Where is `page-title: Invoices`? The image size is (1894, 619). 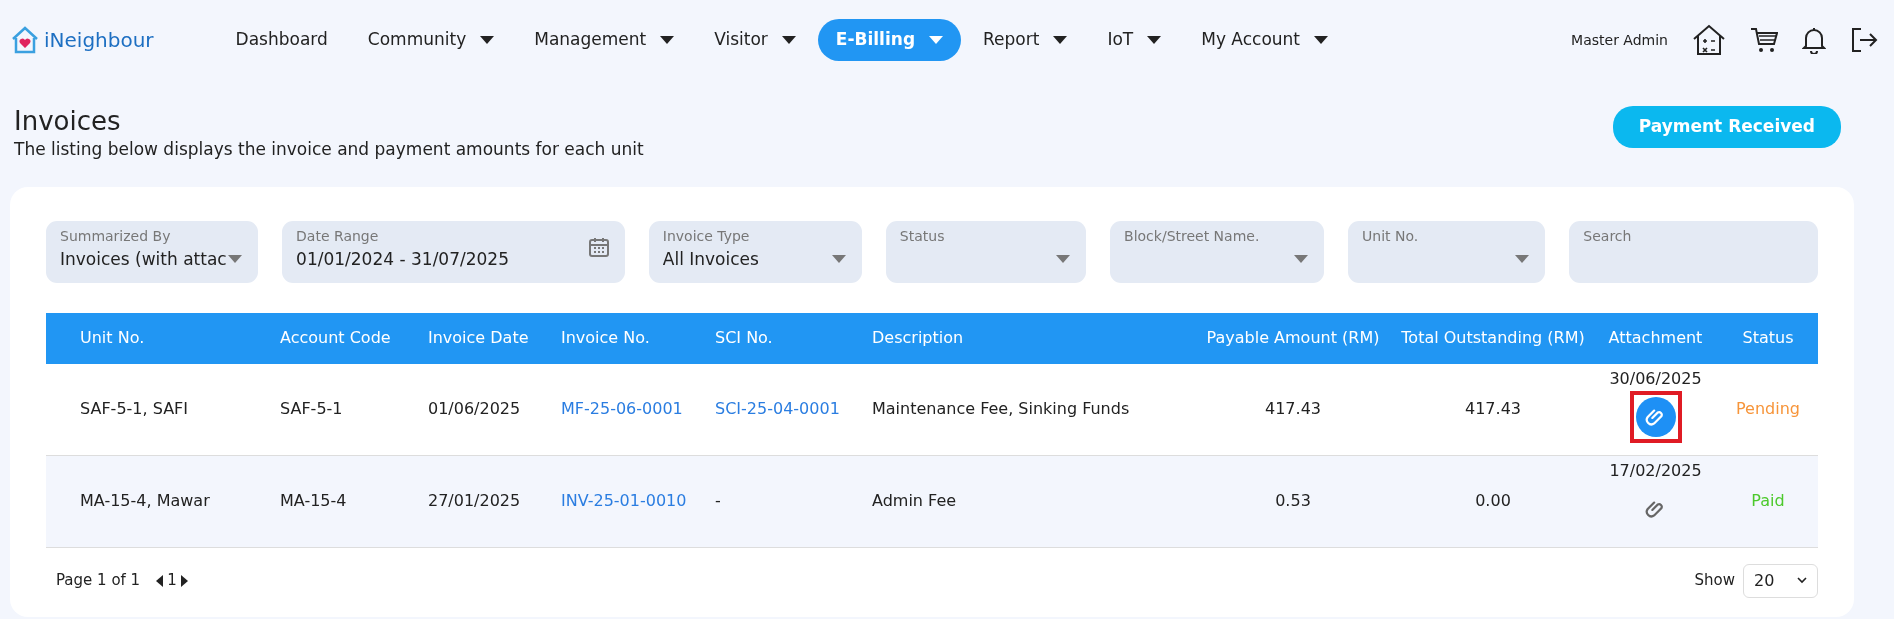
page-title: Invoices is located at coordinates (68, 122).